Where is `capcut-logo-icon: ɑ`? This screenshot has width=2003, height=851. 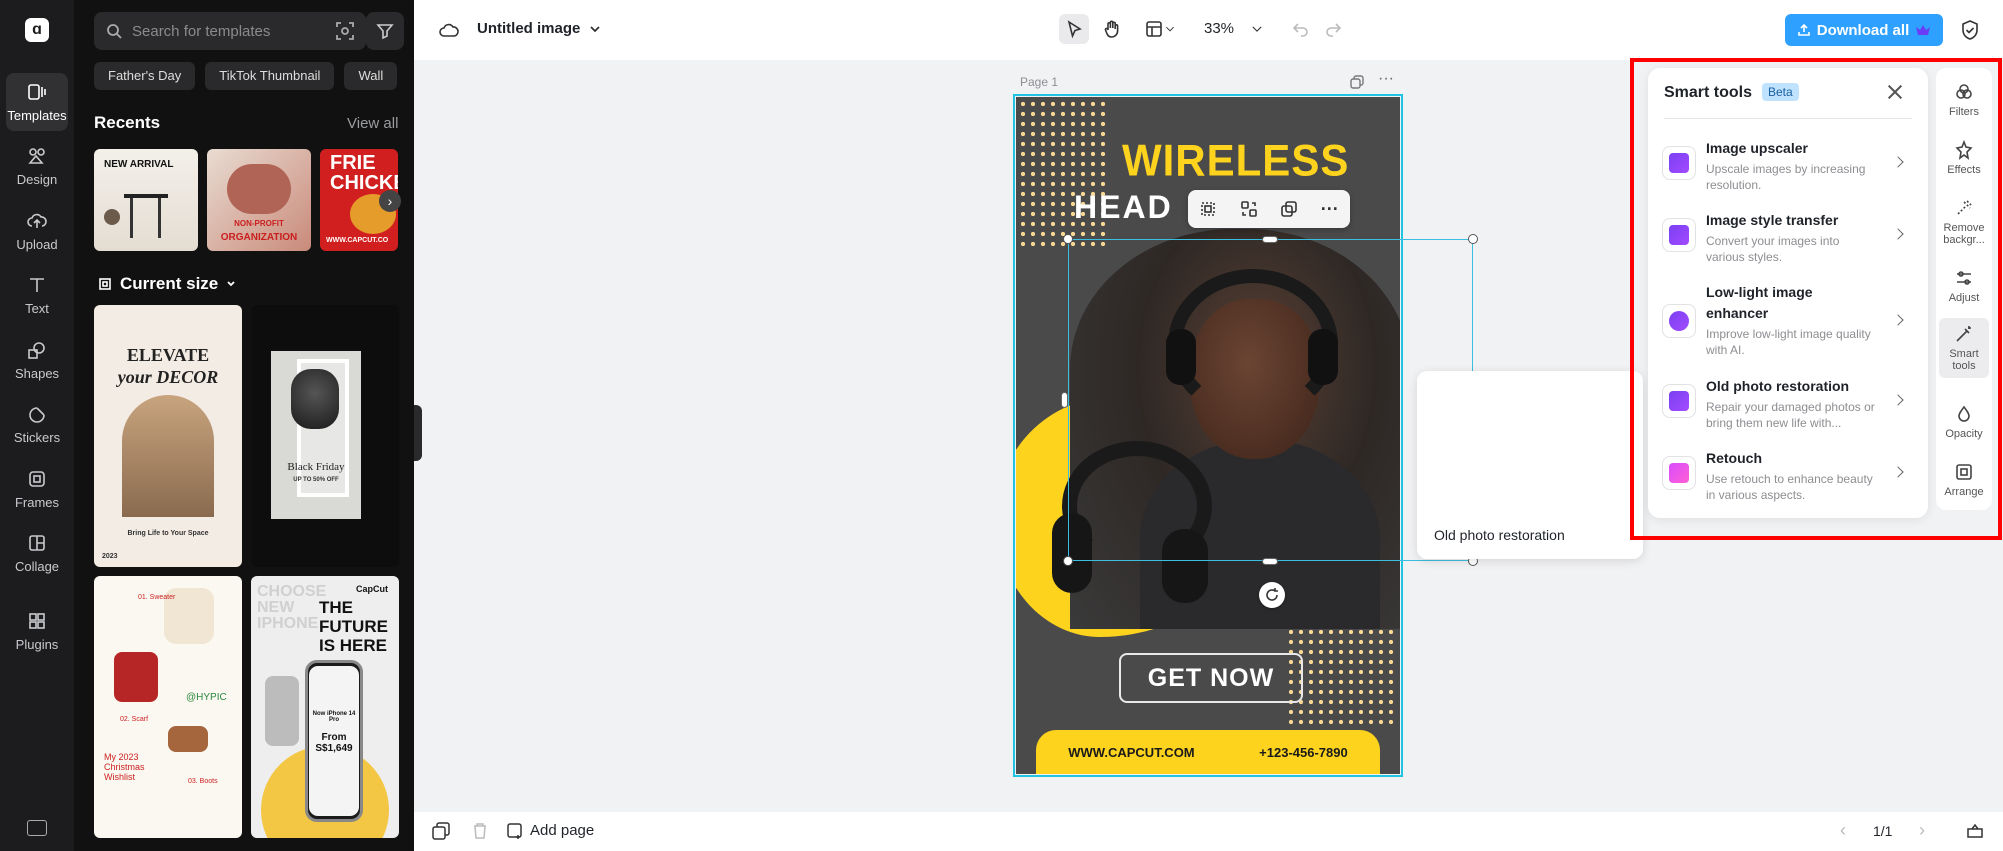 capcut-logo-icon: ɑ is located at coordinates (37, 30).